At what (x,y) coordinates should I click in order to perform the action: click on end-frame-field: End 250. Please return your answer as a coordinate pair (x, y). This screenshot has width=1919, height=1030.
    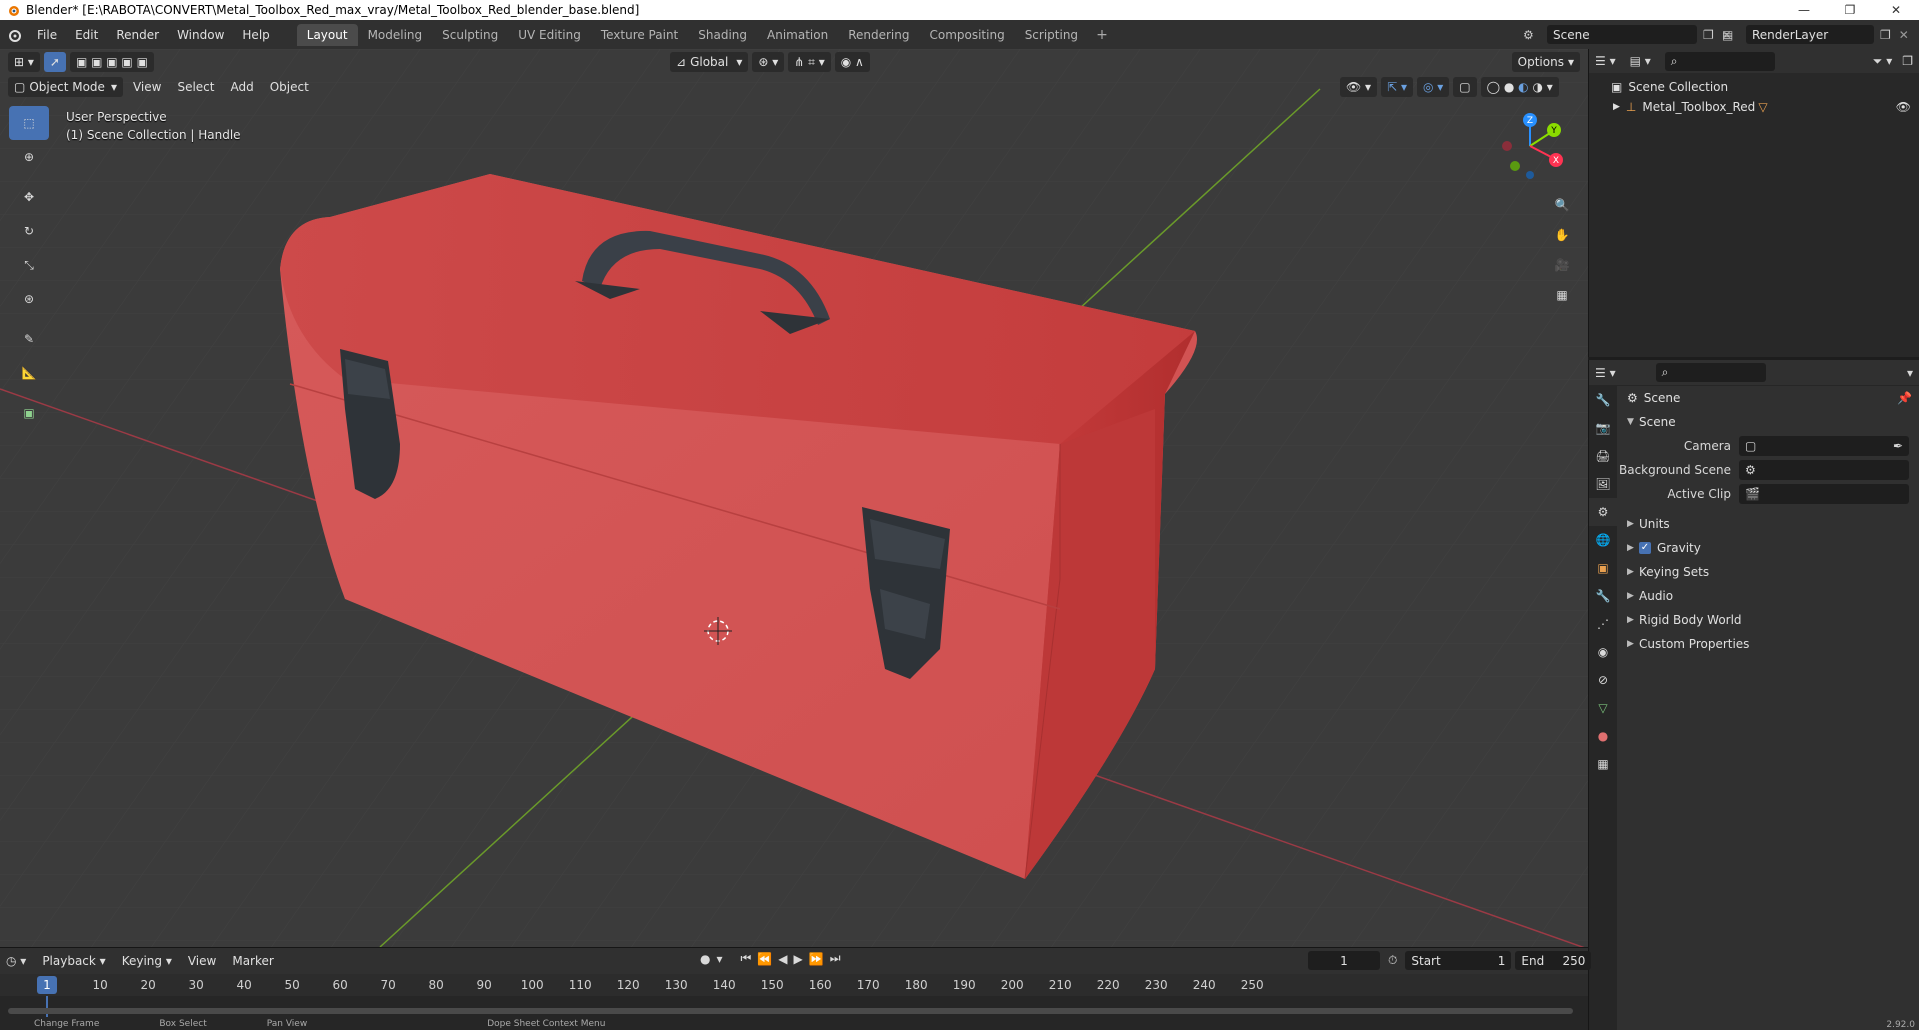
    Looking at the image, I should click on (1553, 960).